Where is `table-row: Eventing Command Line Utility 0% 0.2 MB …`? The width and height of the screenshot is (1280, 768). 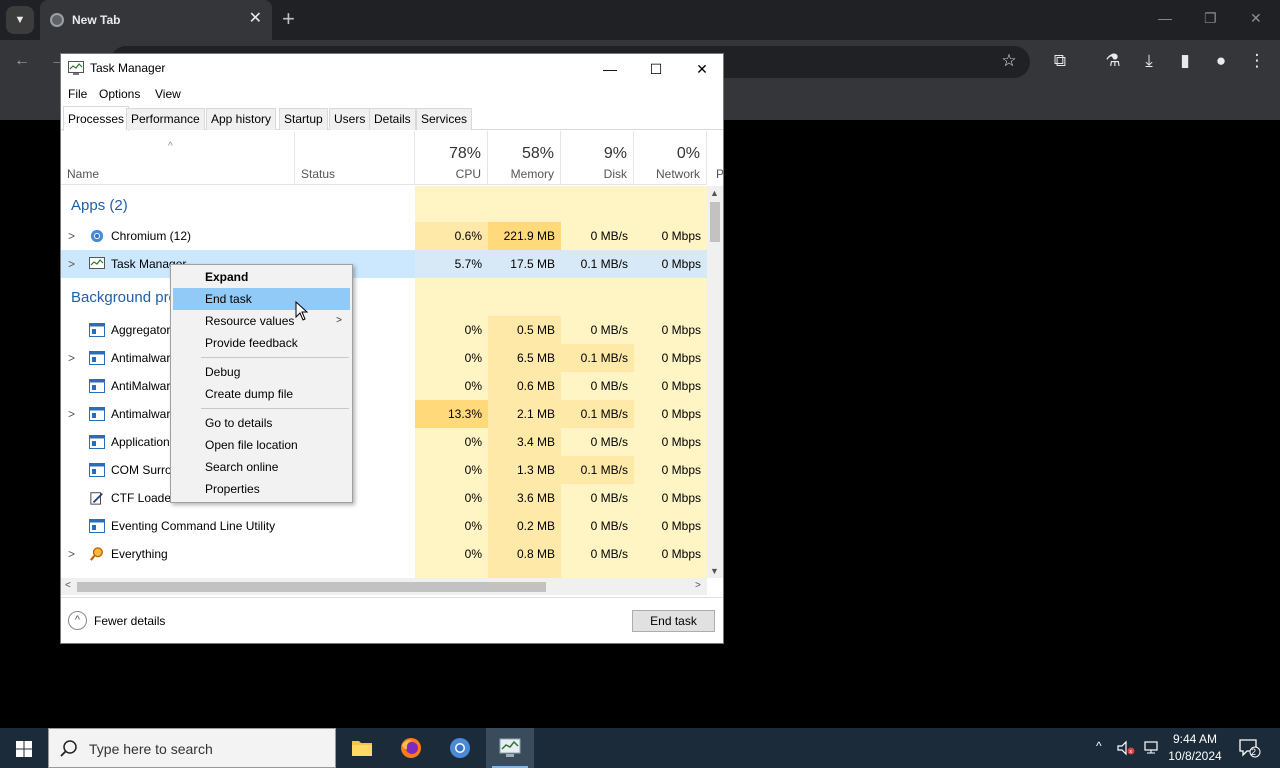
table-row: Eventing Command Line Utility 0% 0.2 MB … is located at coordinates (384, 526).